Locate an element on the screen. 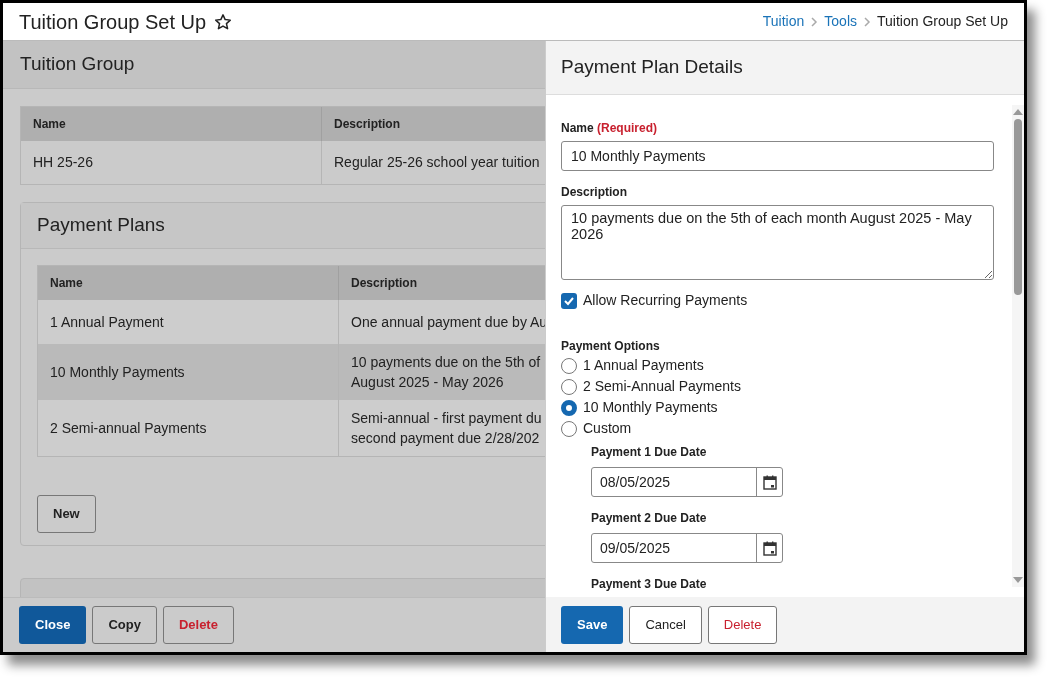  breadcrumb-link: Tools is located at coordinates (840, 21).